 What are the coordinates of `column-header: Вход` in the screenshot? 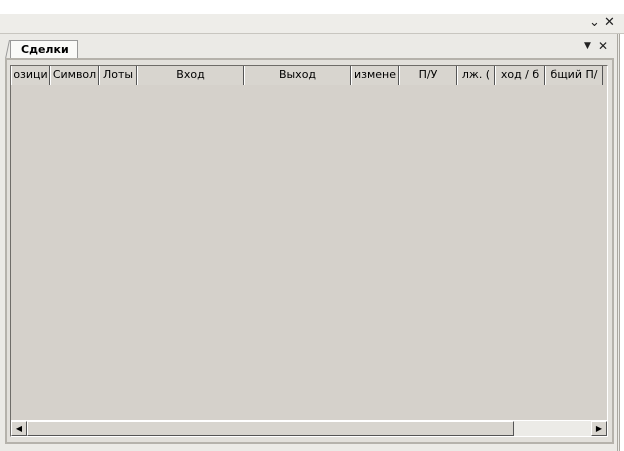 It's located at (190, 75).